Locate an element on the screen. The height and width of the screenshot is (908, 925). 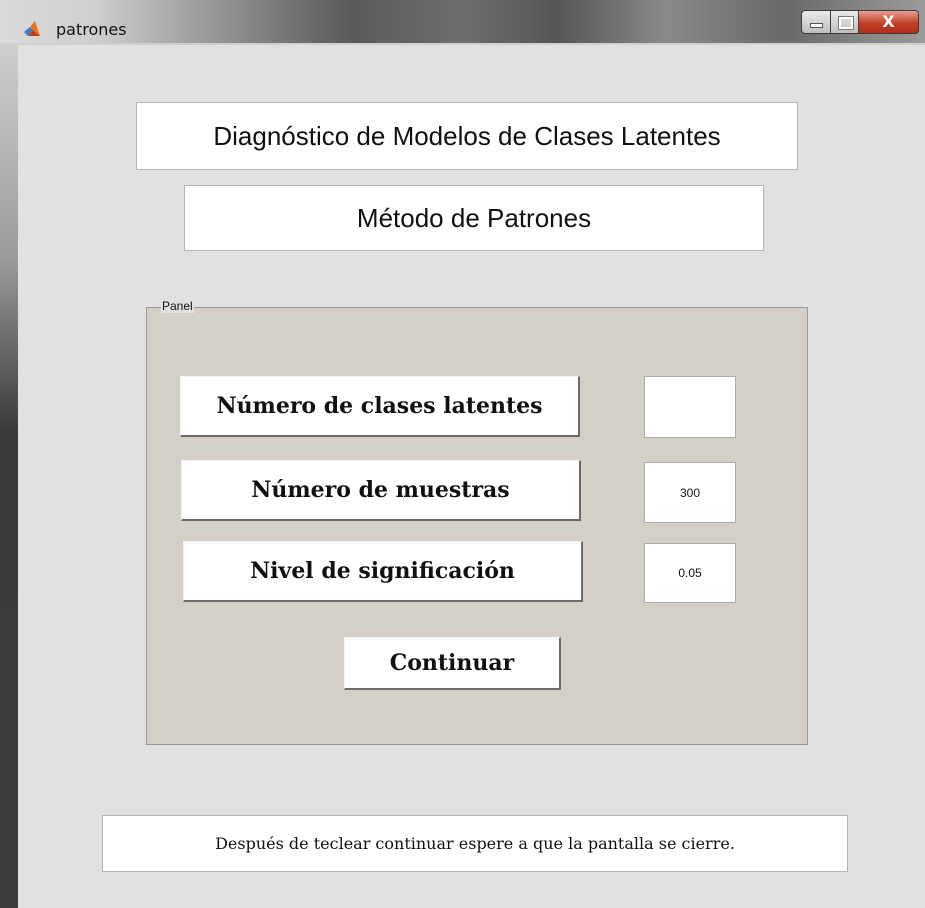
close-icon: X is located at coordinates (888, 21).